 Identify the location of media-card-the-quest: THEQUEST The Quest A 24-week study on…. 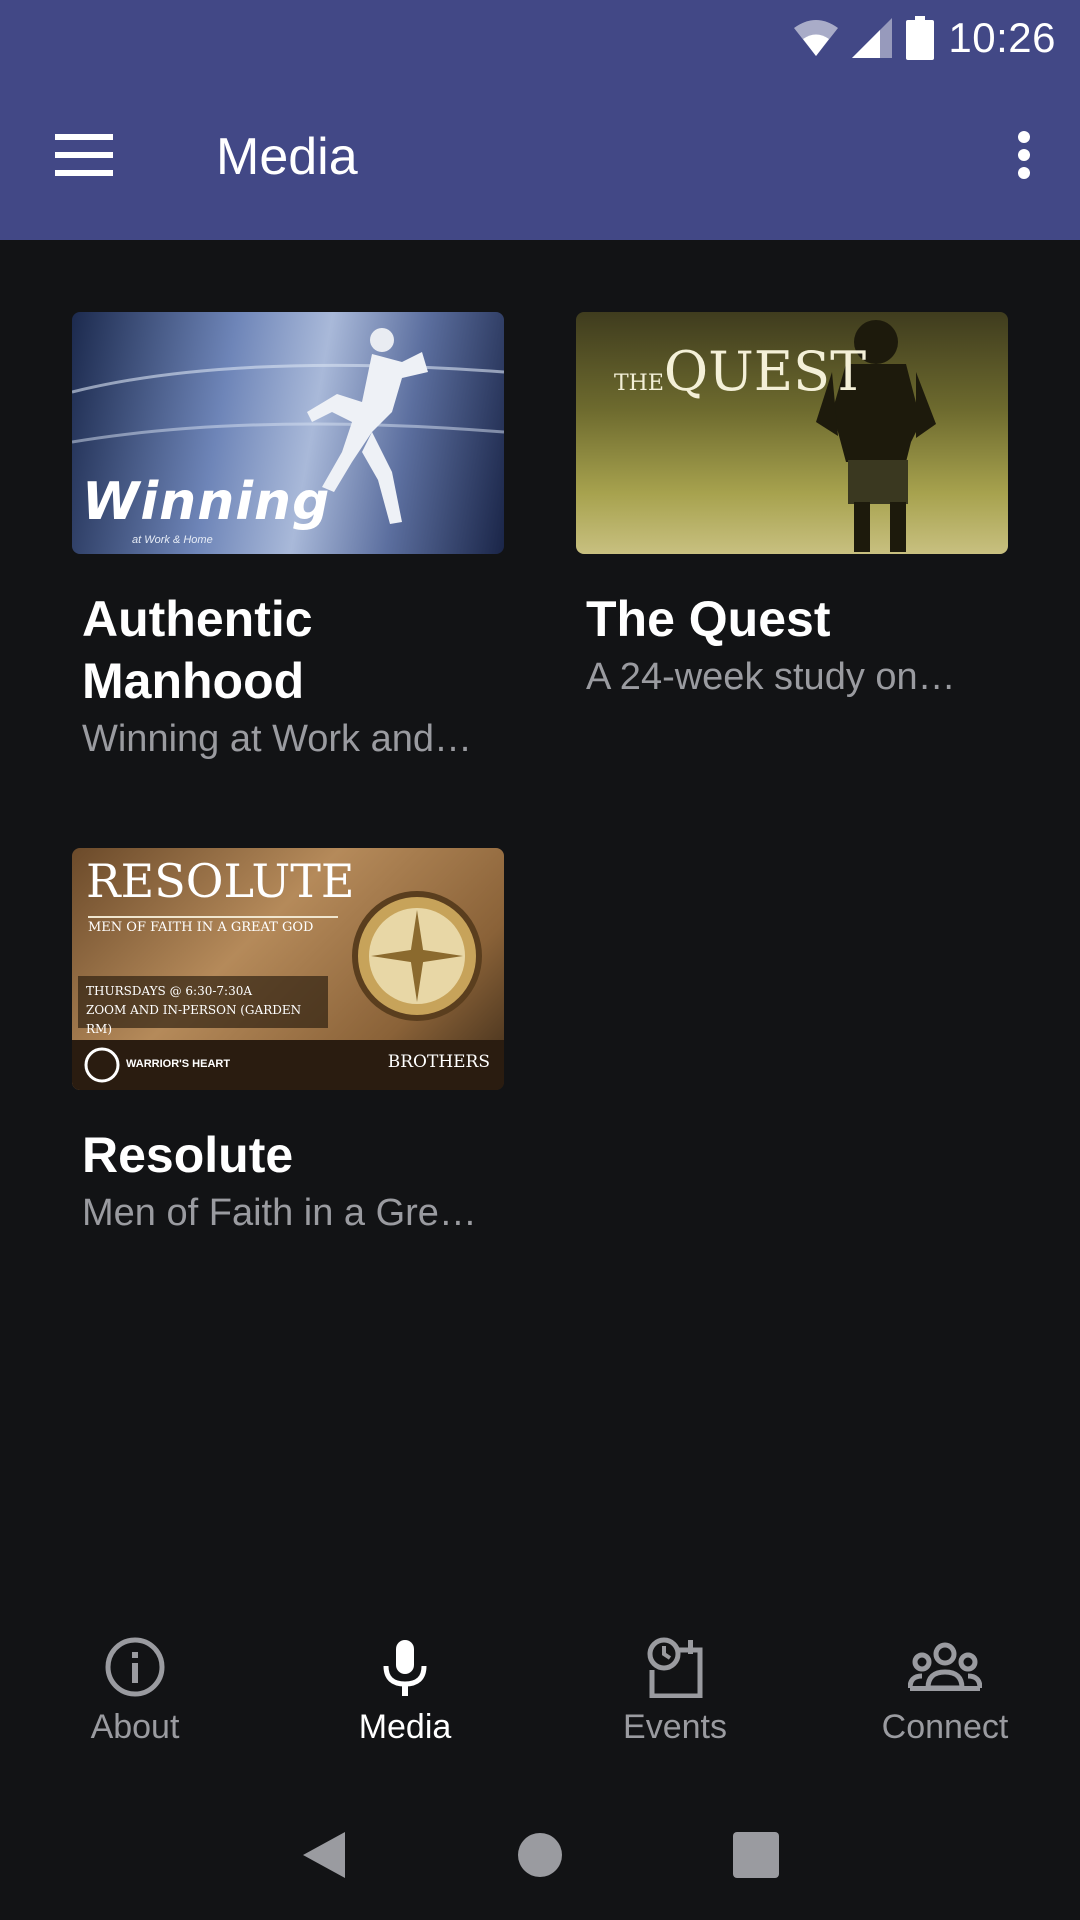
(792, 505).